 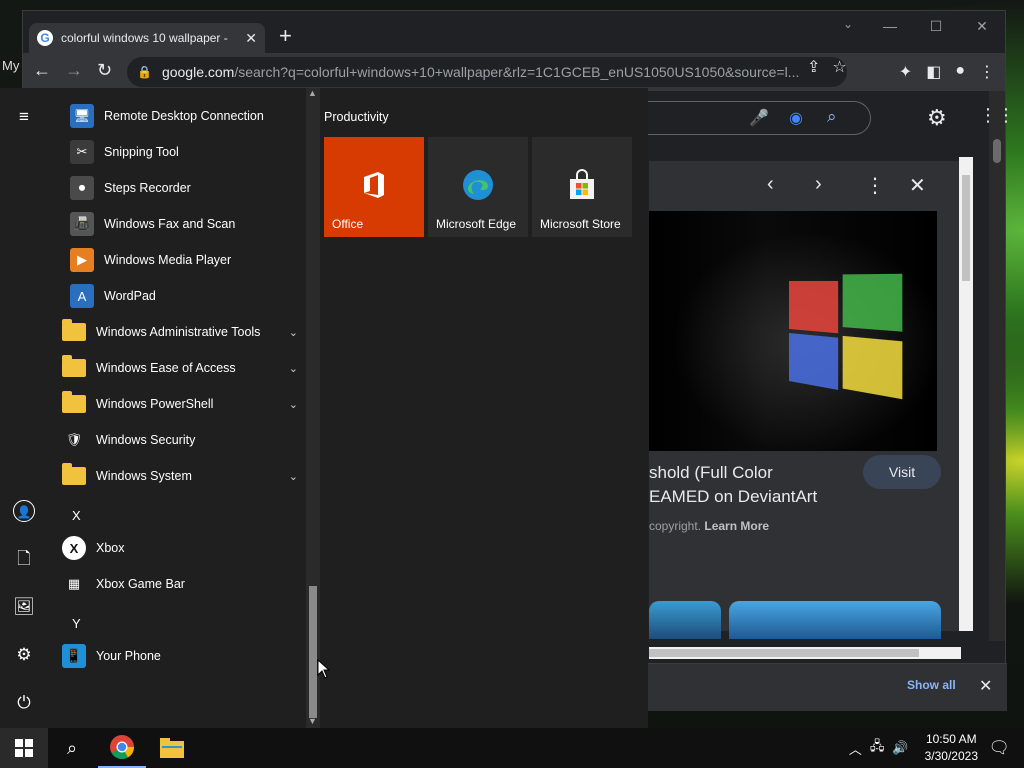 What do you see at coordinates (582, 187) in the screenshot?
I see `tile-microsoft-store: Microsoft Store` at bounding box center [582, 187].